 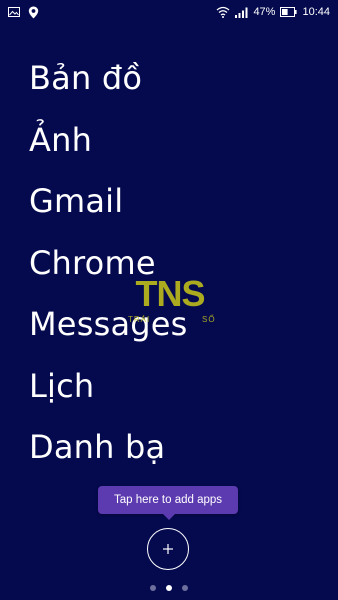 I want to click on page-dot-2-active, so click(x=169, y=588).